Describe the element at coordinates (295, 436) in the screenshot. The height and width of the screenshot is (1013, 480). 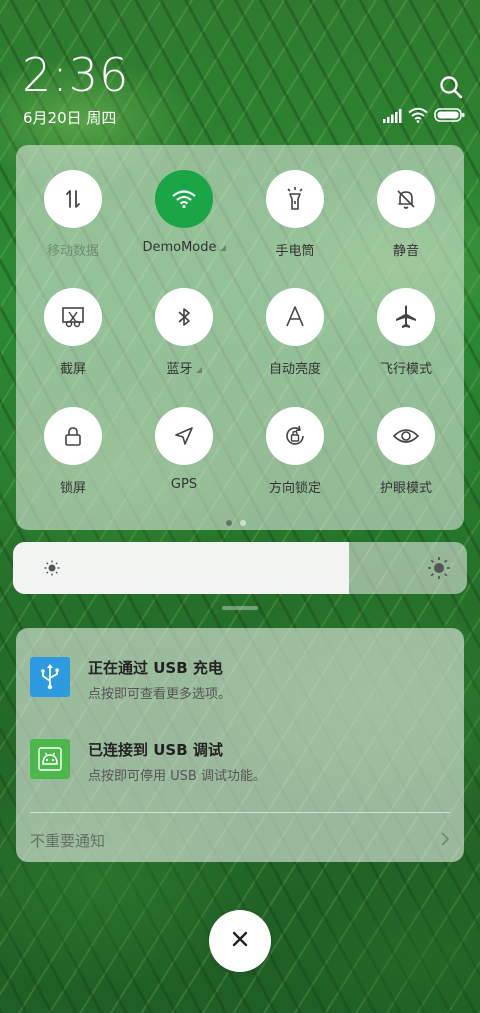
I see `rotation-lock-icon` at that location.